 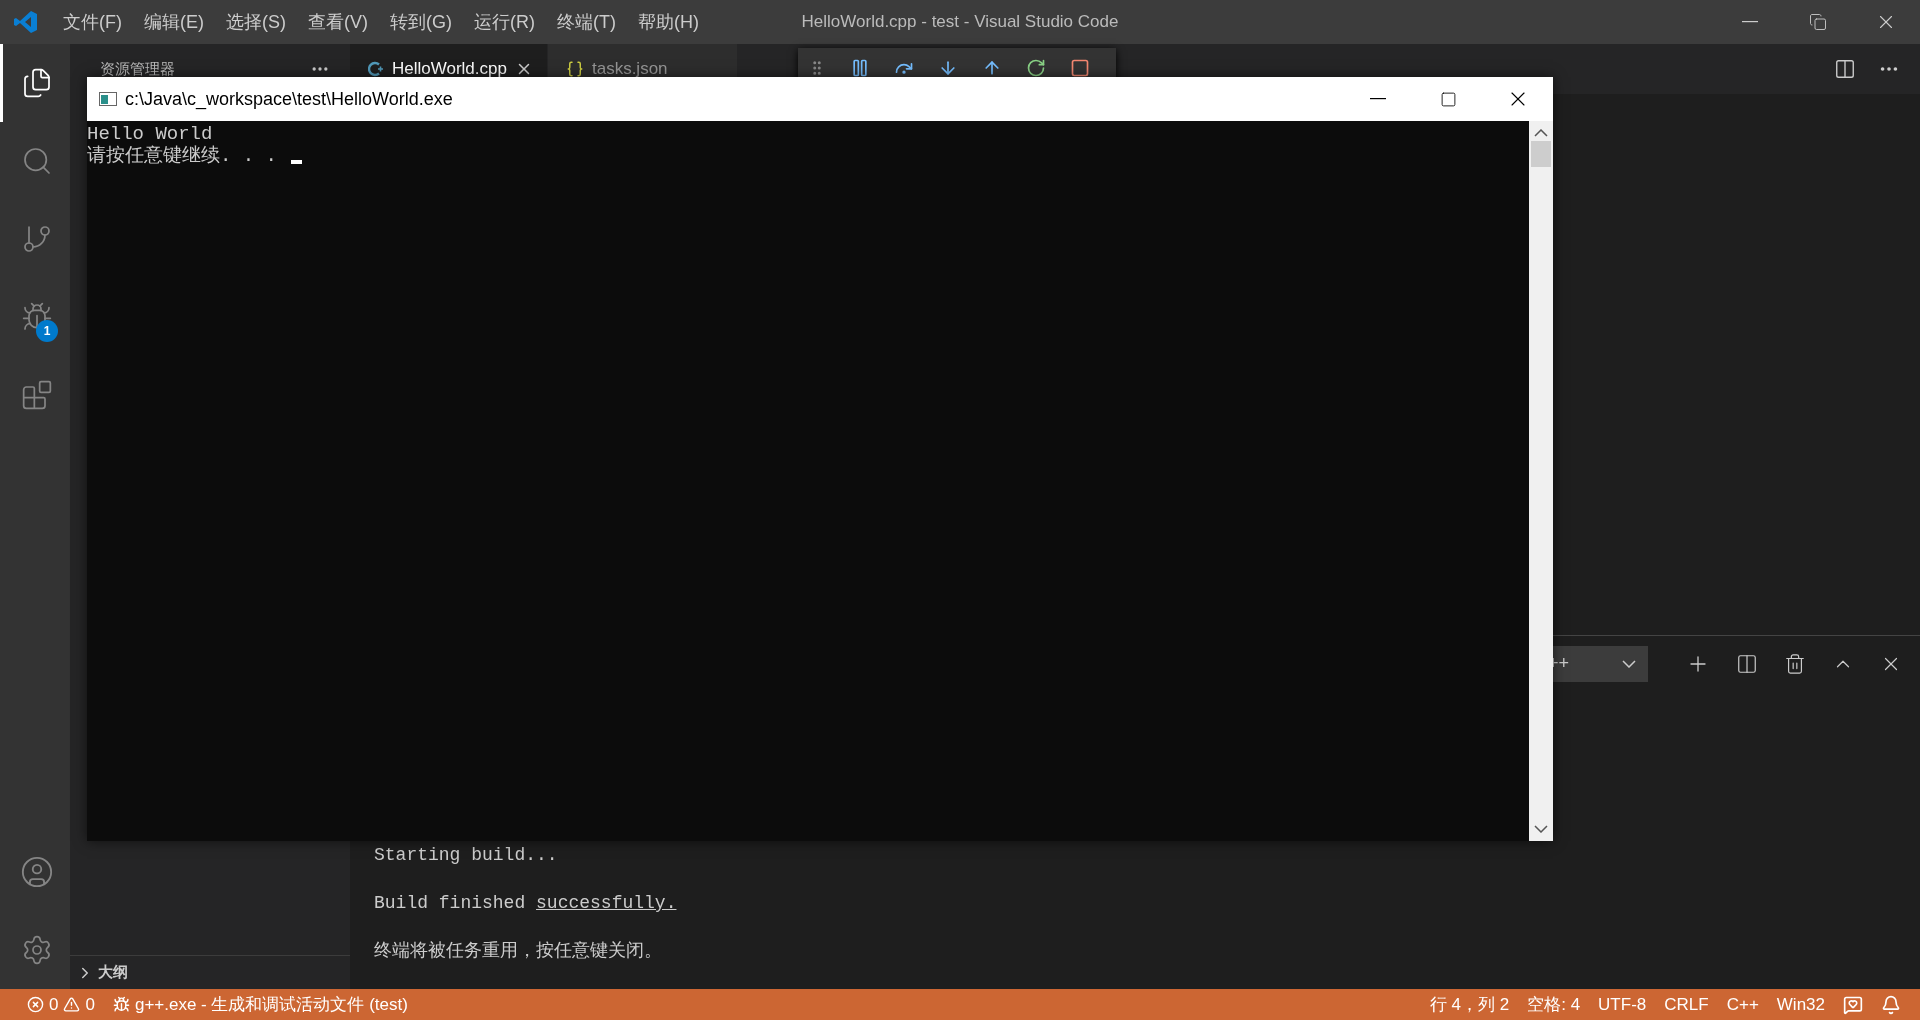 What do you see at coordinates (260, 1004) in the screenshot?
I see `task-status: g++.exe - 生成和调试活动文件 (test)` at bounding box center [260, 1004].